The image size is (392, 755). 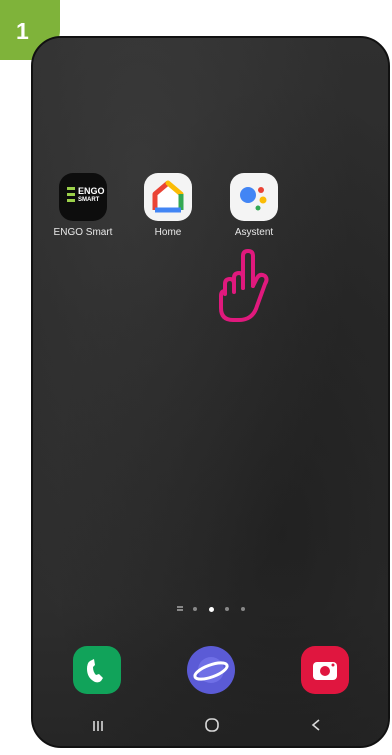 I want to click on app-label-engo-smart: ENGO Smart, so click(x=83, y=232).